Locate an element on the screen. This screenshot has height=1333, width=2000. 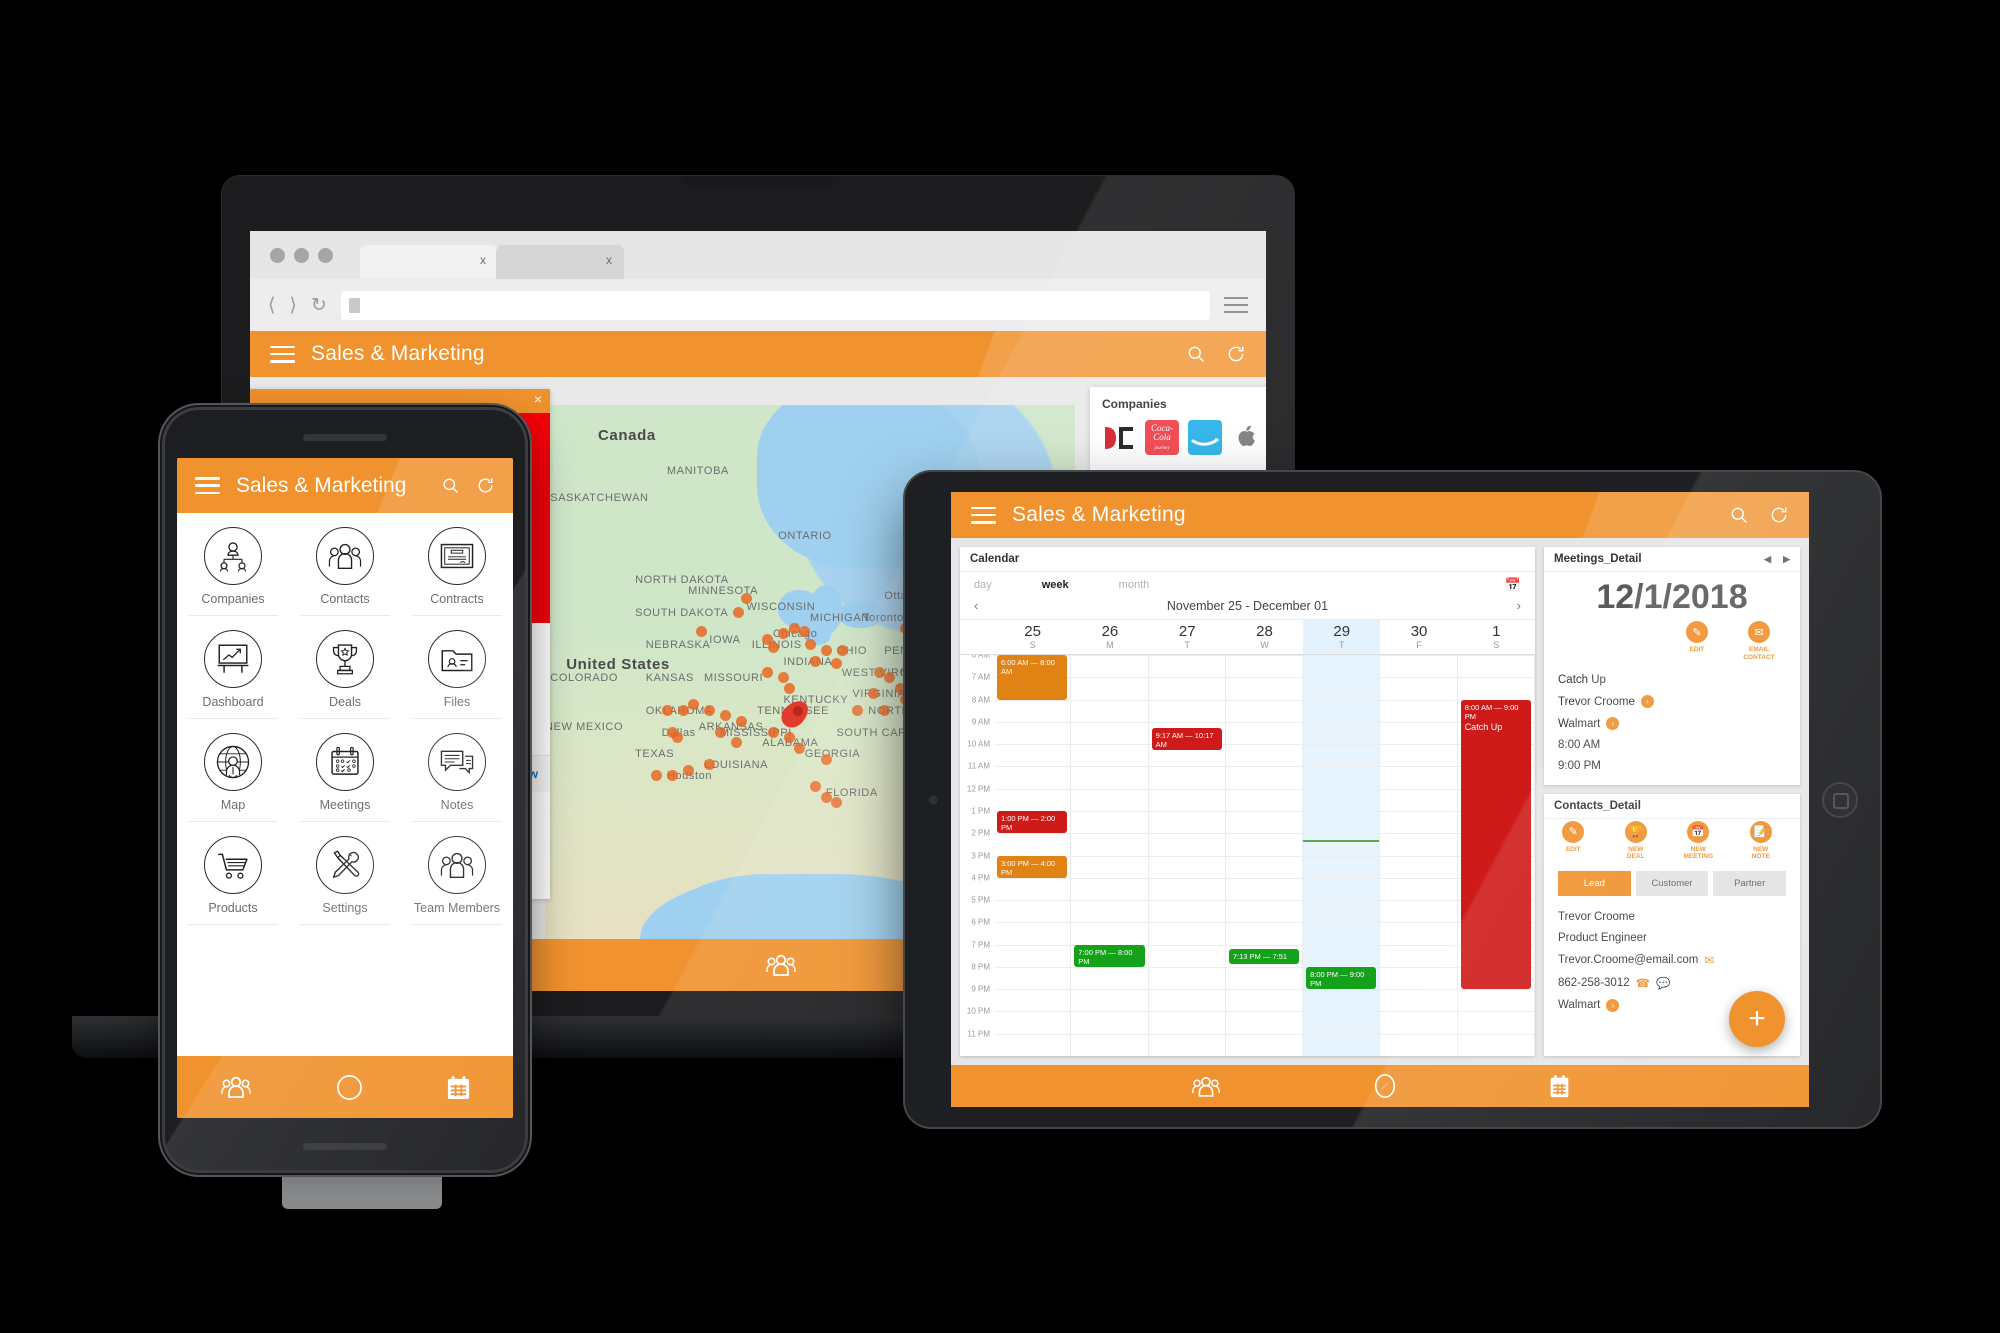
phone-menu-item-map: Map is located at coordinates (233, 770).